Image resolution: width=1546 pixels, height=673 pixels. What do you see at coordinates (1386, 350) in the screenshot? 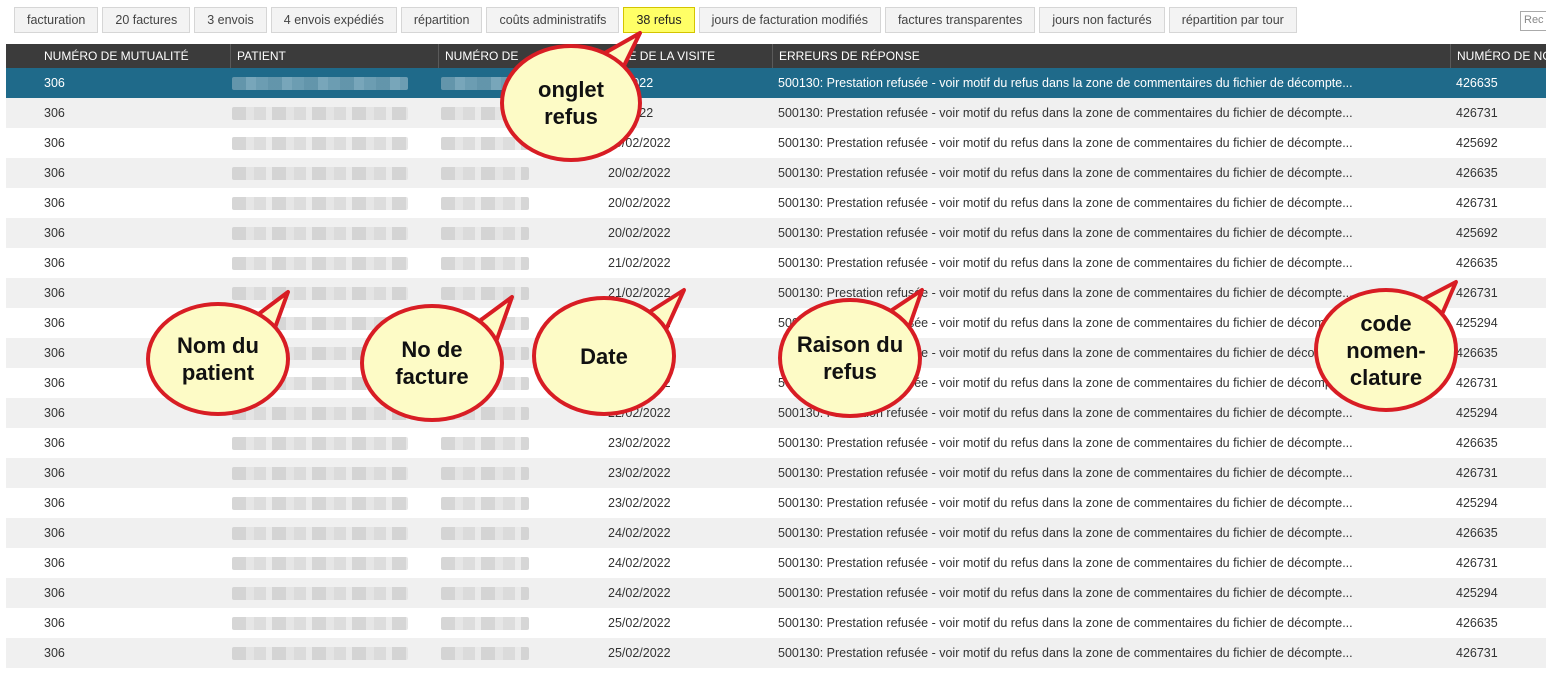
I see `callout-code-nomenclature: code nomen- clature` at bounding box center [1386, 350].